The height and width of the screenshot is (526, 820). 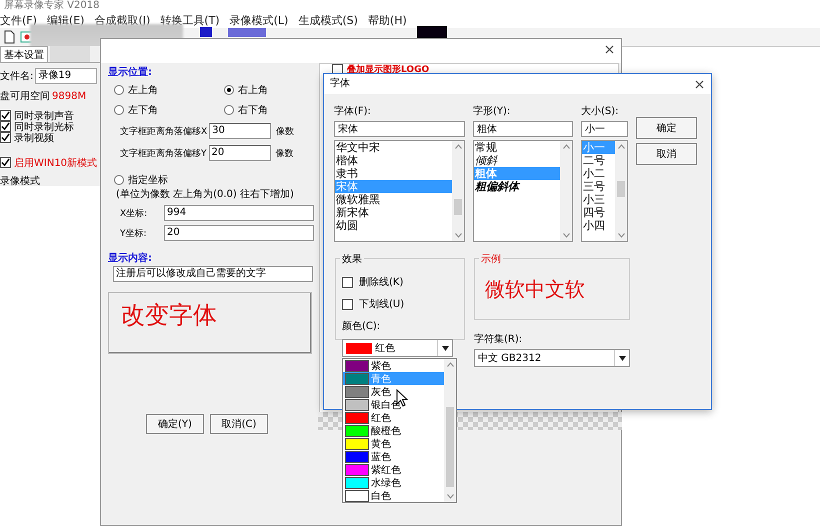 What do you see at coordinates (340, 83) in the screenshot?
I see `dialog-title: 字体` at bounding box center [340, 83].